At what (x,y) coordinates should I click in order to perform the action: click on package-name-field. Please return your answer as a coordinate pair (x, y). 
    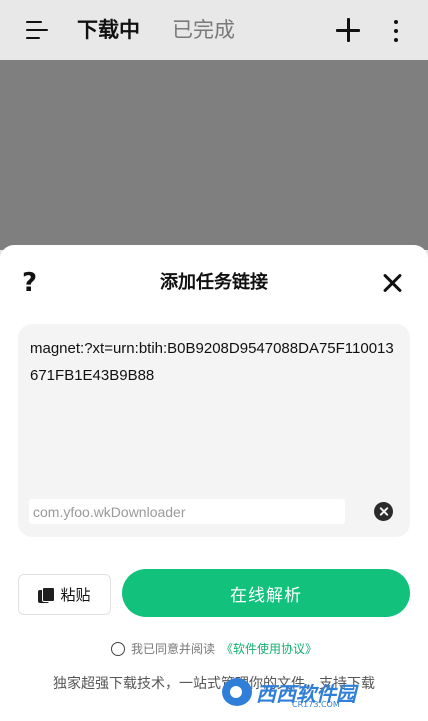
    Looking at the image, I should click on (187, 511).